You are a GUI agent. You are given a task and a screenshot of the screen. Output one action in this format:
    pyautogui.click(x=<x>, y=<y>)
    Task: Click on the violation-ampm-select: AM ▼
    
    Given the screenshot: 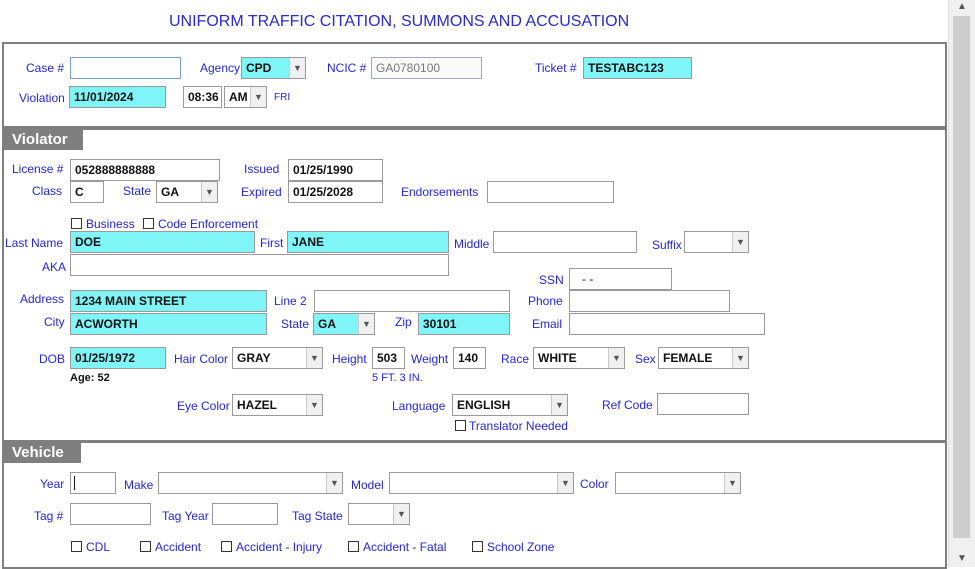 What is the action you would take?
    pyautogui.click(x=245, y=97)
    